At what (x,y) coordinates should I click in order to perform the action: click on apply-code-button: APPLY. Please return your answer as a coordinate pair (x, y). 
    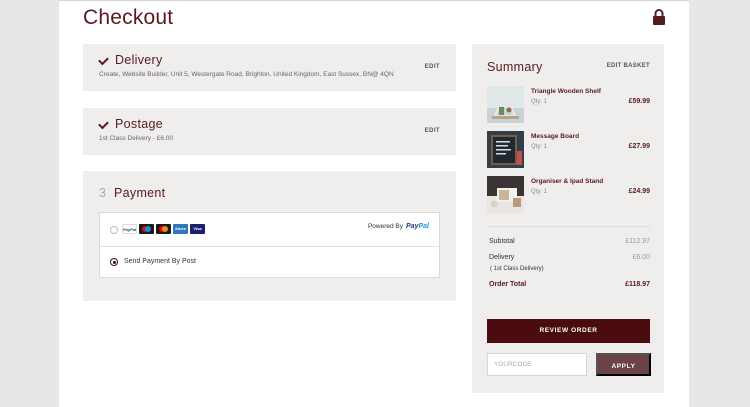
    Looking at the image, I should click on (623, 364).